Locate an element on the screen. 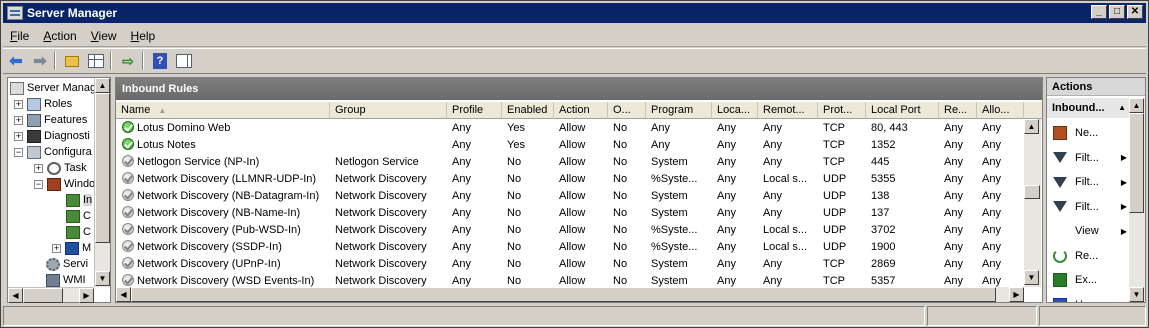  tree-item-server: Server Manag is located at coordinates (53, 88).